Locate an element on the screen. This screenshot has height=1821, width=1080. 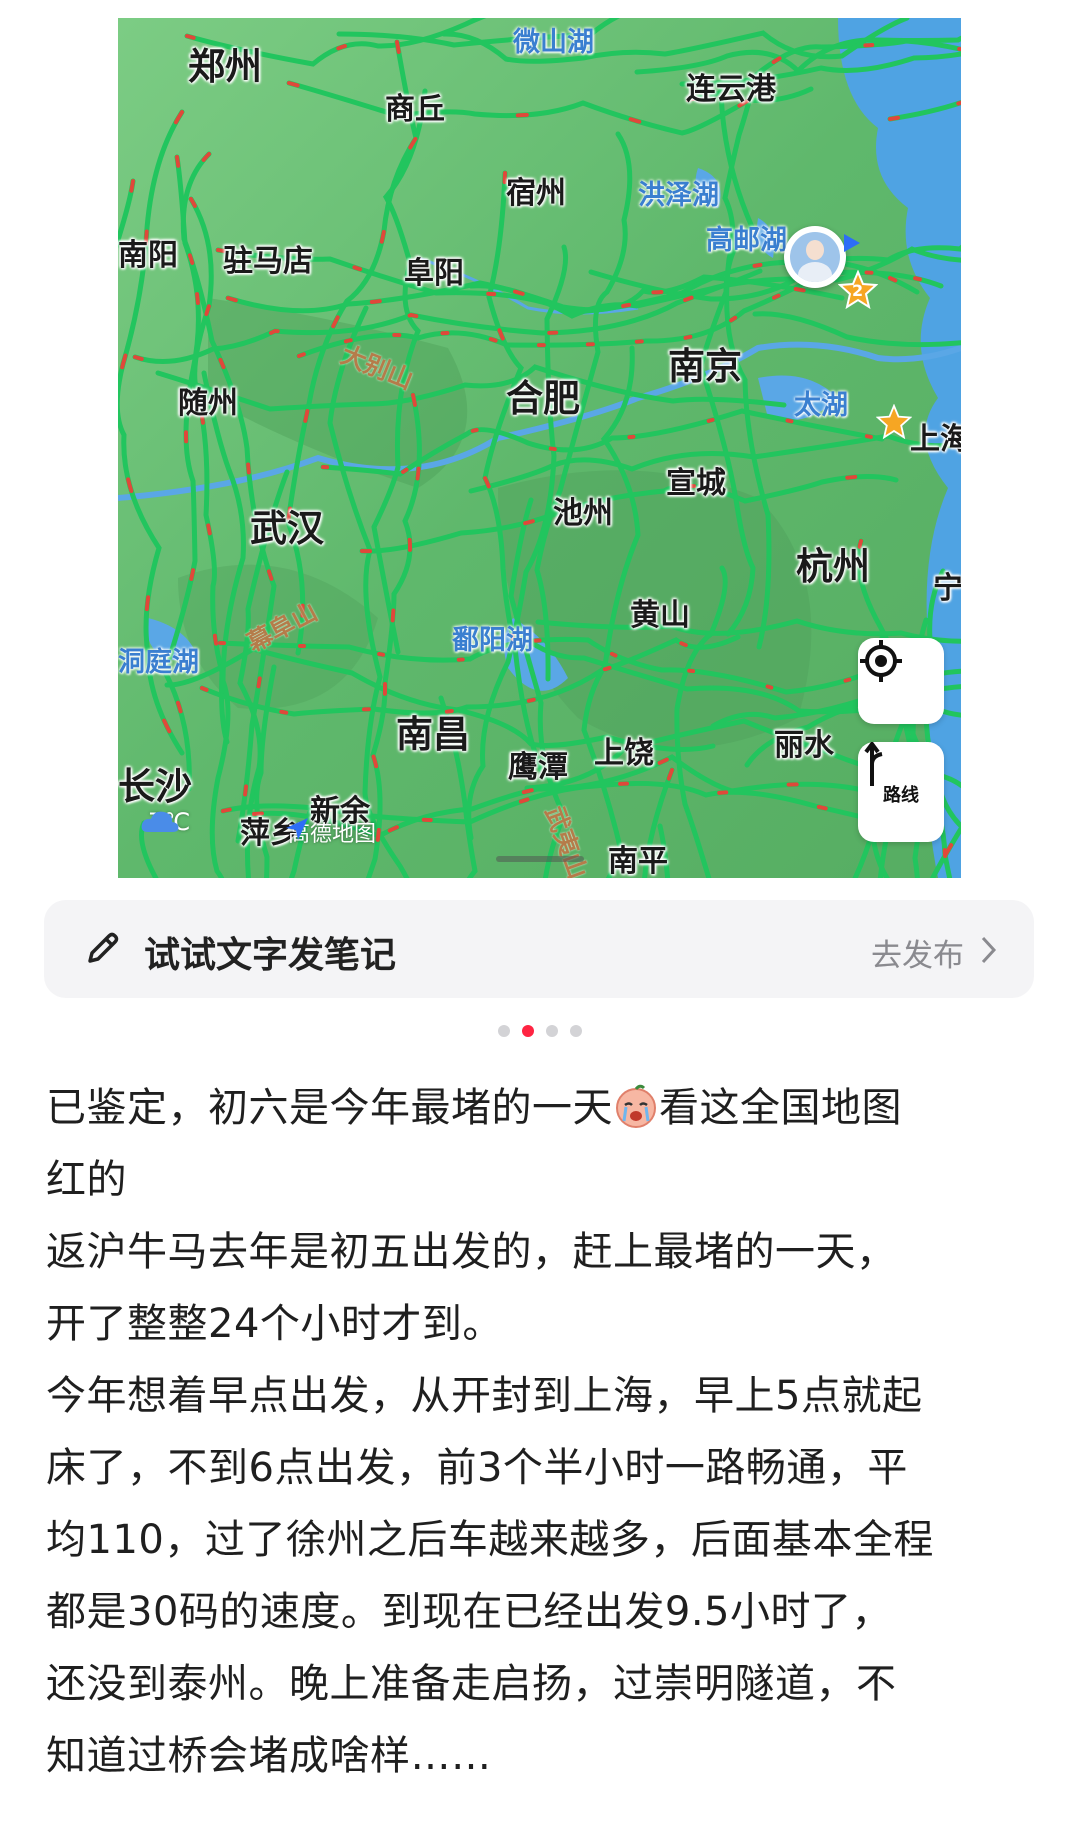
post-line: 床了，不到6点出发，前3个半小时一路畅通，平 is located at coordinates (477, 1468).